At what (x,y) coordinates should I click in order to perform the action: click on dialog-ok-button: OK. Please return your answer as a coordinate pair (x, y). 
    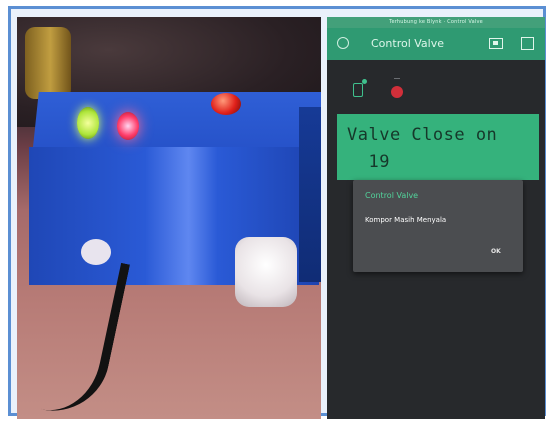
    Looking at the image, I should click on (496, 251).